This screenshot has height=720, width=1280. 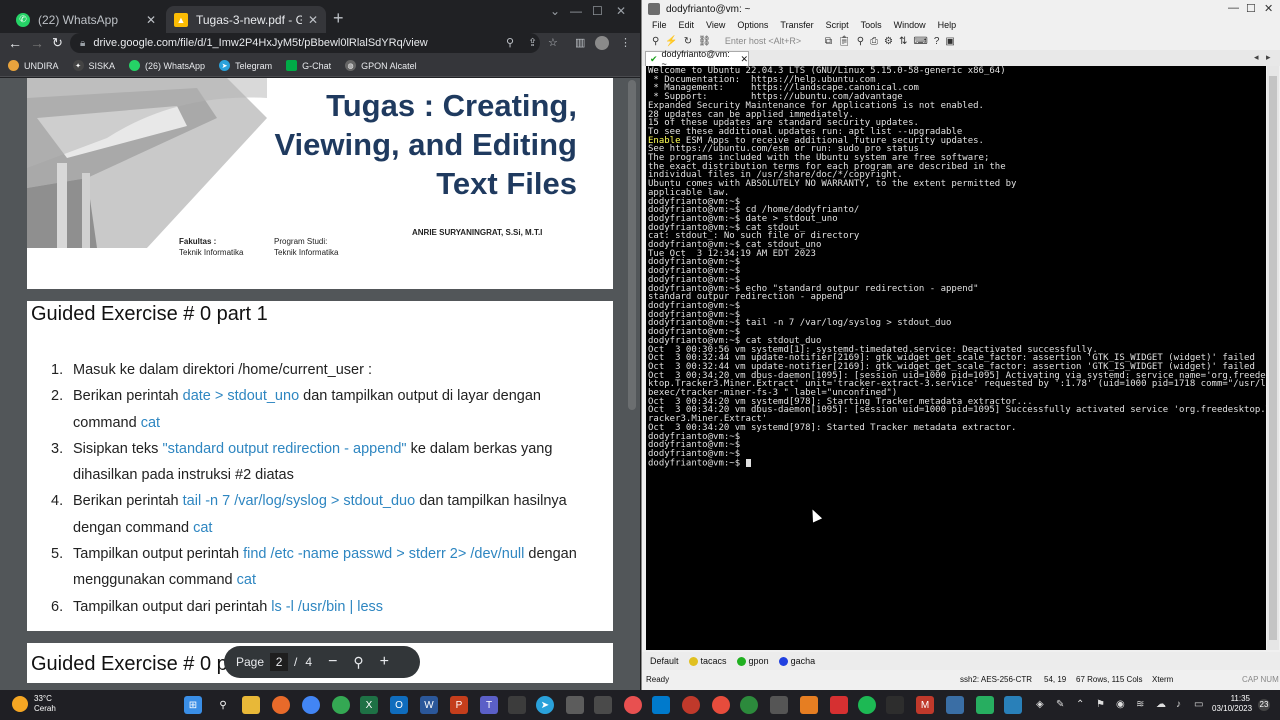 I want to click on connect-icon: ⚲, so click(x=655, y=41).